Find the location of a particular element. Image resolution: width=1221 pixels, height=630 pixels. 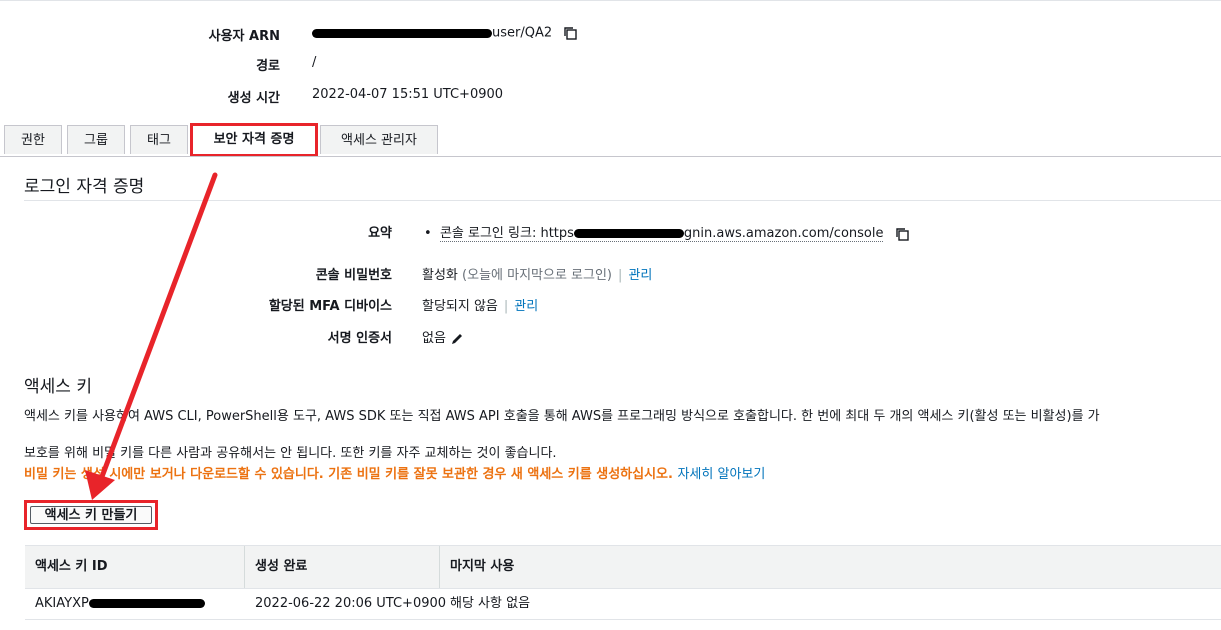

last-signin-note: (오늘에 마지막으로 로그인) is located at coordinates (537, 275).